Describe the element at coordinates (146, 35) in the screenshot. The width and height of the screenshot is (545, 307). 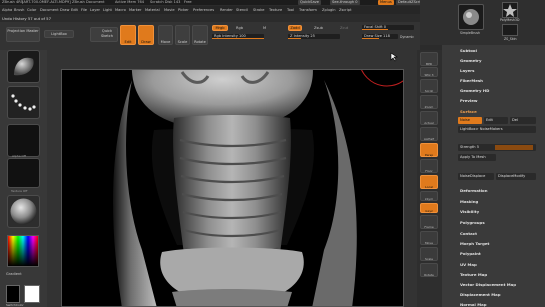
I see `draw-button: Draw` at that location.